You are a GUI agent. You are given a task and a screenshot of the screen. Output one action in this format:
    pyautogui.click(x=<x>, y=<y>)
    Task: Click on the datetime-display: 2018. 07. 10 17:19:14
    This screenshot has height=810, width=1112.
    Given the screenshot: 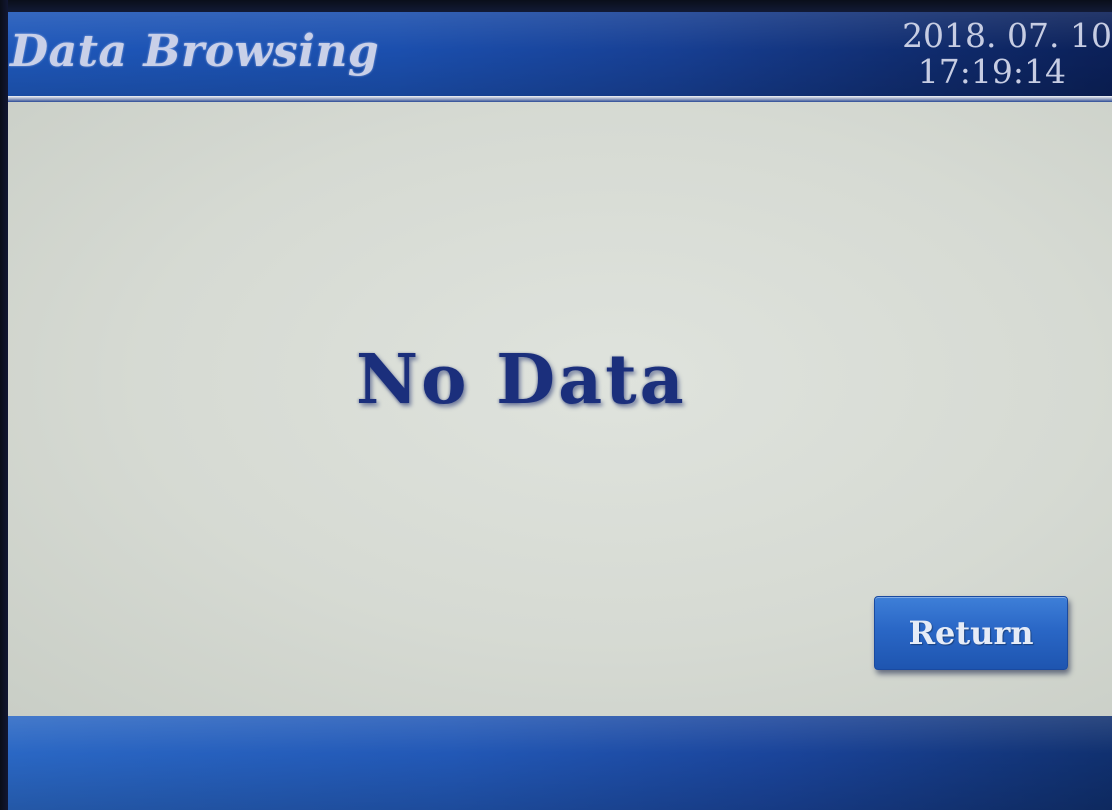 What is the action you would take?
    pyautogui.click(x=1002, y=54)
    